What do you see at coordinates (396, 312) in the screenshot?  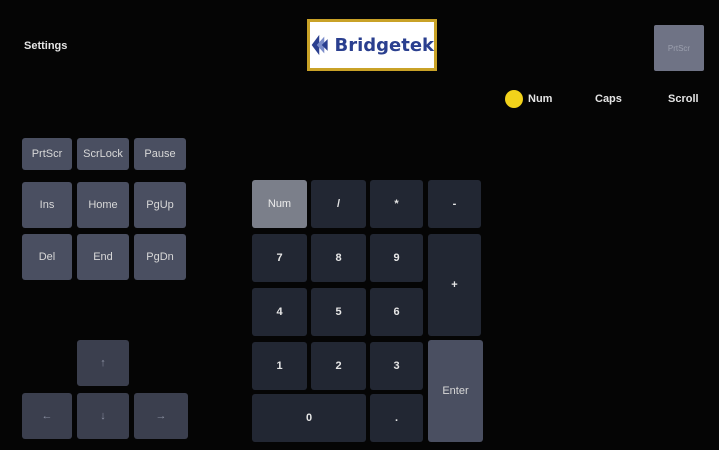 I see `numpad-6-key: 6` at bounding box center [396, 312].